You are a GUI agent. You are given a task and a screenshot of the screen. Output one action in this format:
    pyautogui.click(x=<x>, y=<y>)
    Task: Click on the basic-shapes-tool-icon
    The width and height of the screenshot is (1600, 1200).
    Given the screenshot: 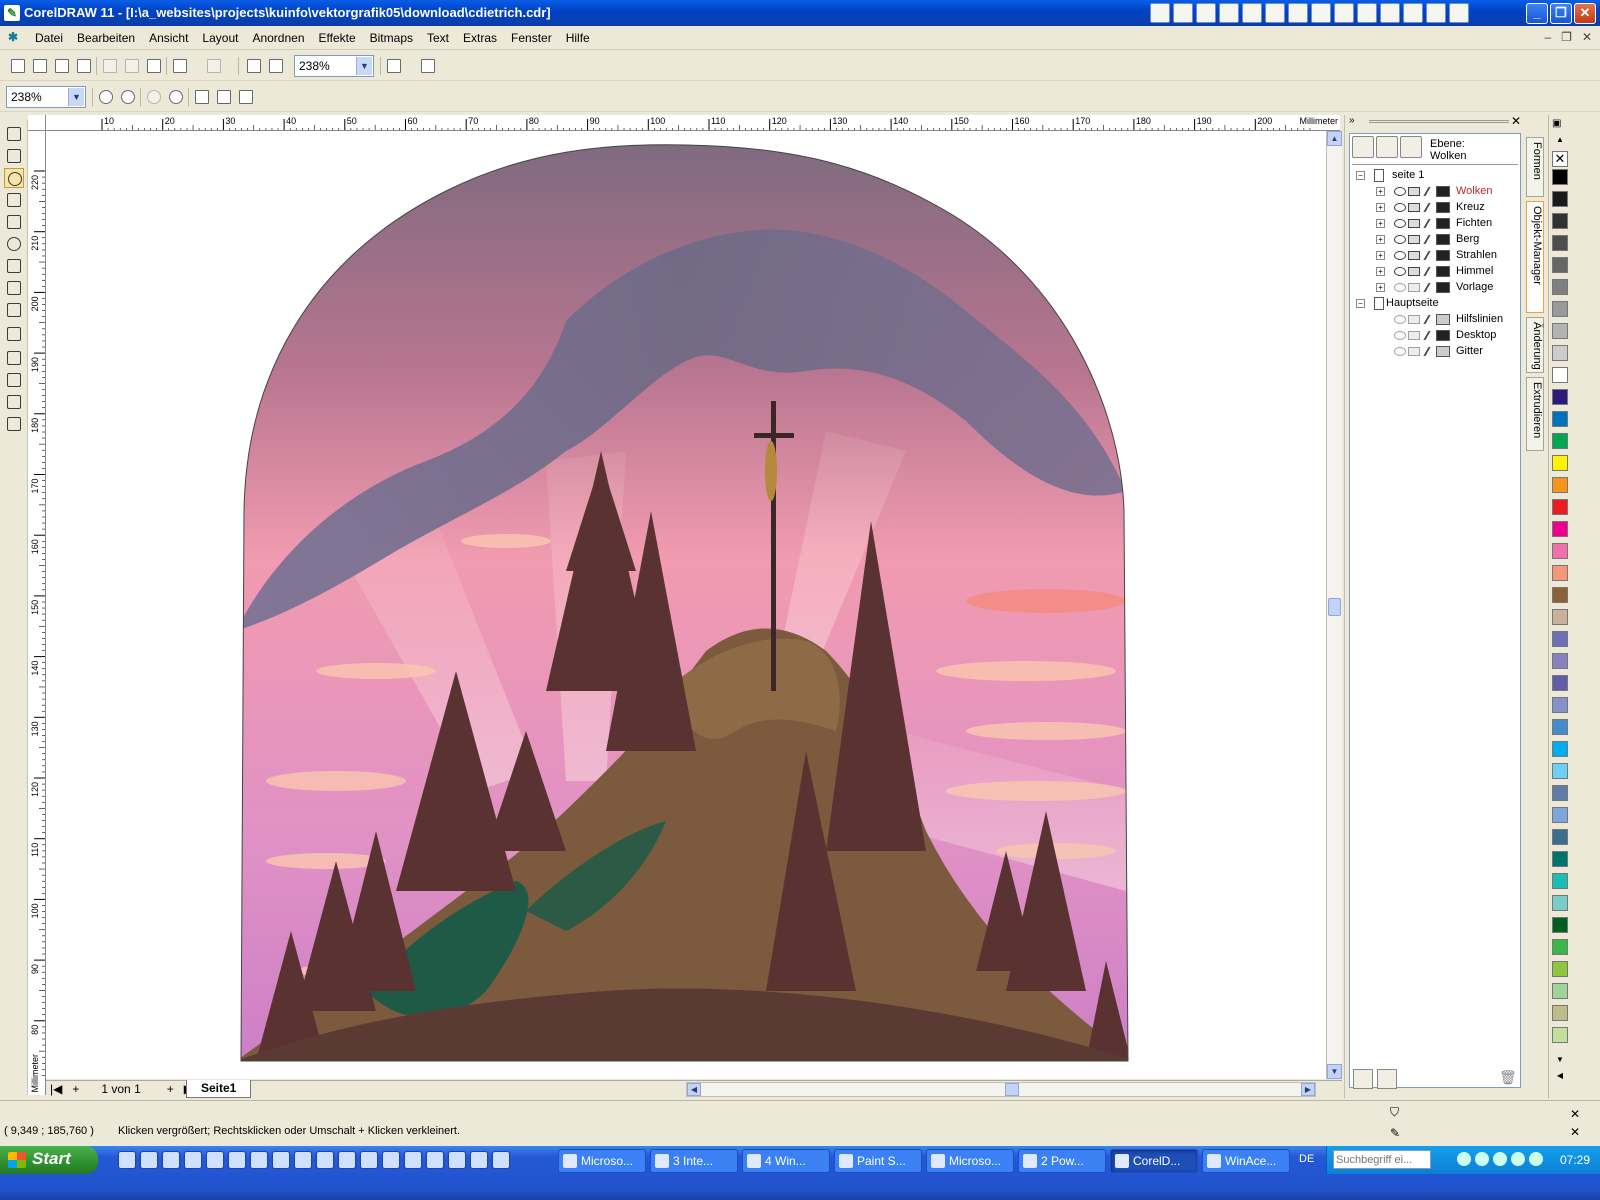 What is the action you would take?
    pyautogui.click(x=14, y=288)
    